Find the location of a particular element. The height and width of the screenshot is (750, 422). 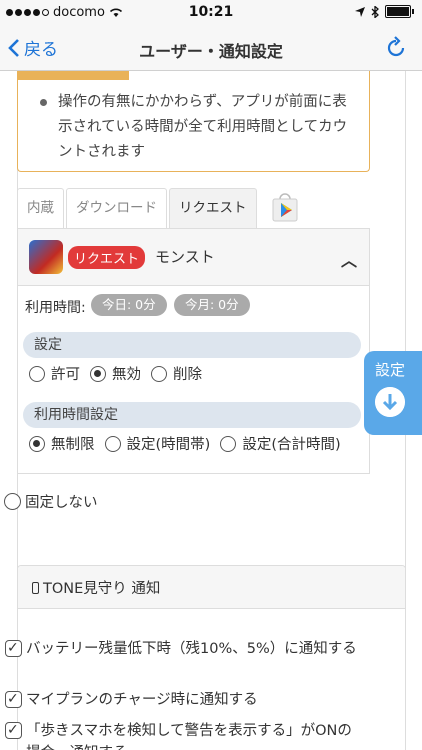

tab-download: ダウンロード is located at coordinates (116, 208).